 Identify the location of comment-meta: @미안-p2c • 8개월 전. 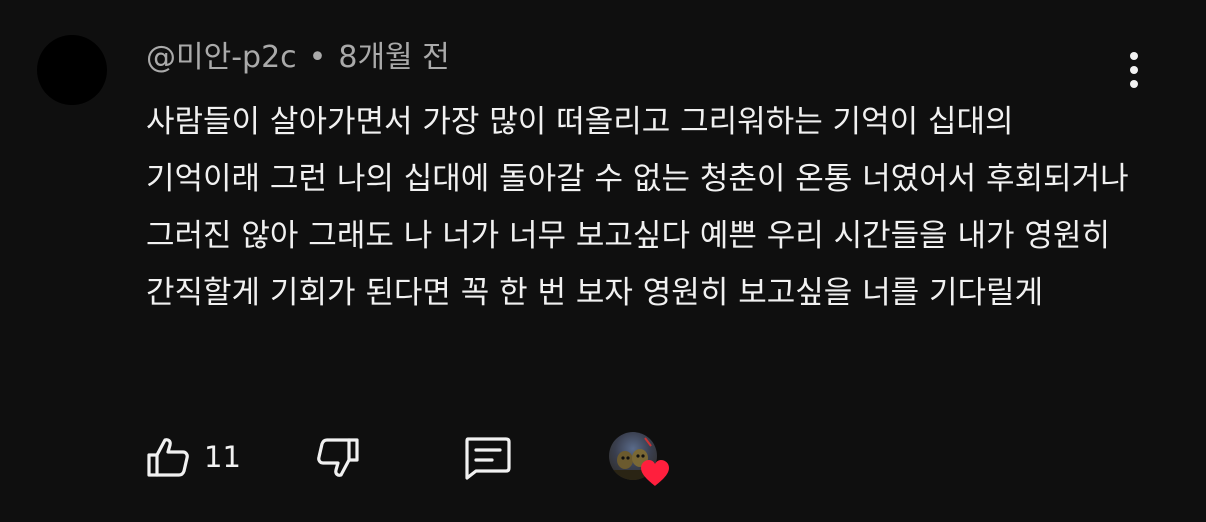
(298, 58).